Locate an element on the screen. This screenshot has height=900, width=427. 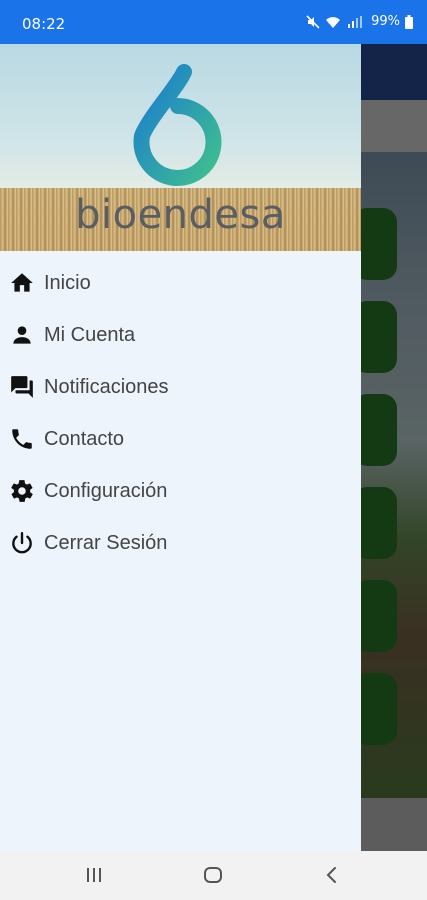
person-icon is located at coordinates (22, 335).